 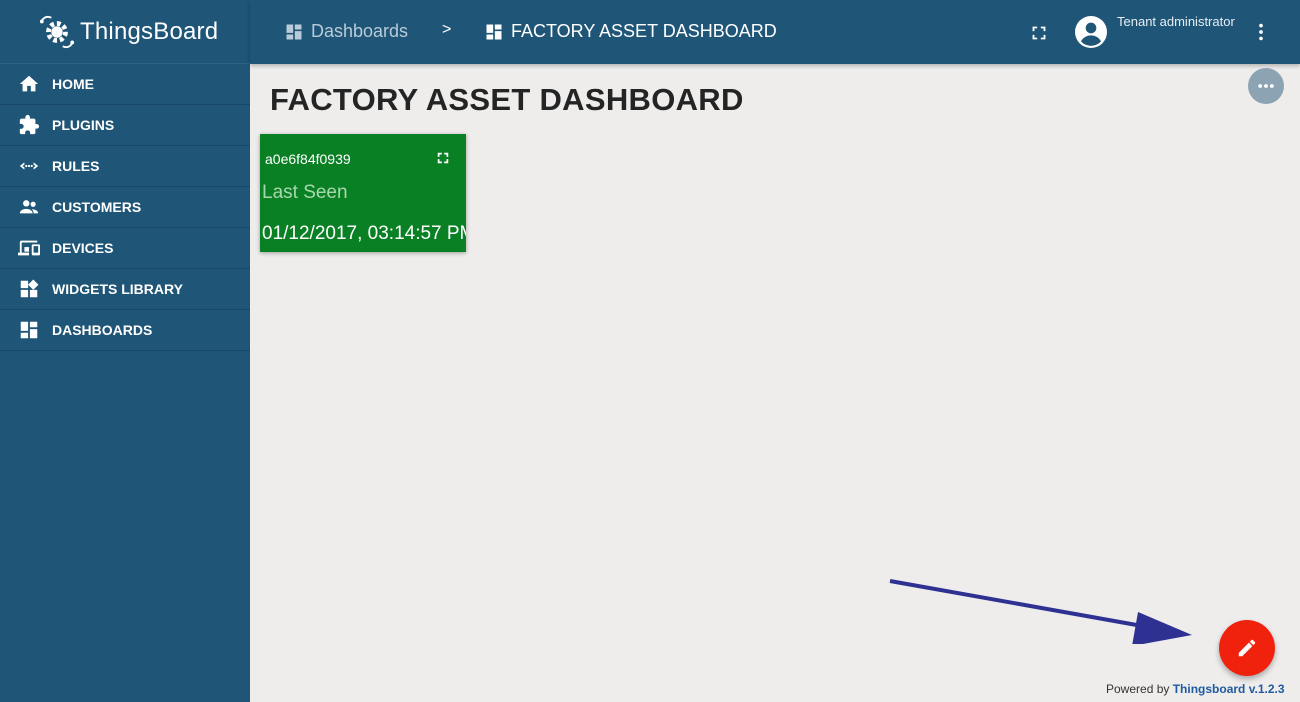 I want to click on sidebar-item-label: PLUGINS, so click(x=83, y=125).